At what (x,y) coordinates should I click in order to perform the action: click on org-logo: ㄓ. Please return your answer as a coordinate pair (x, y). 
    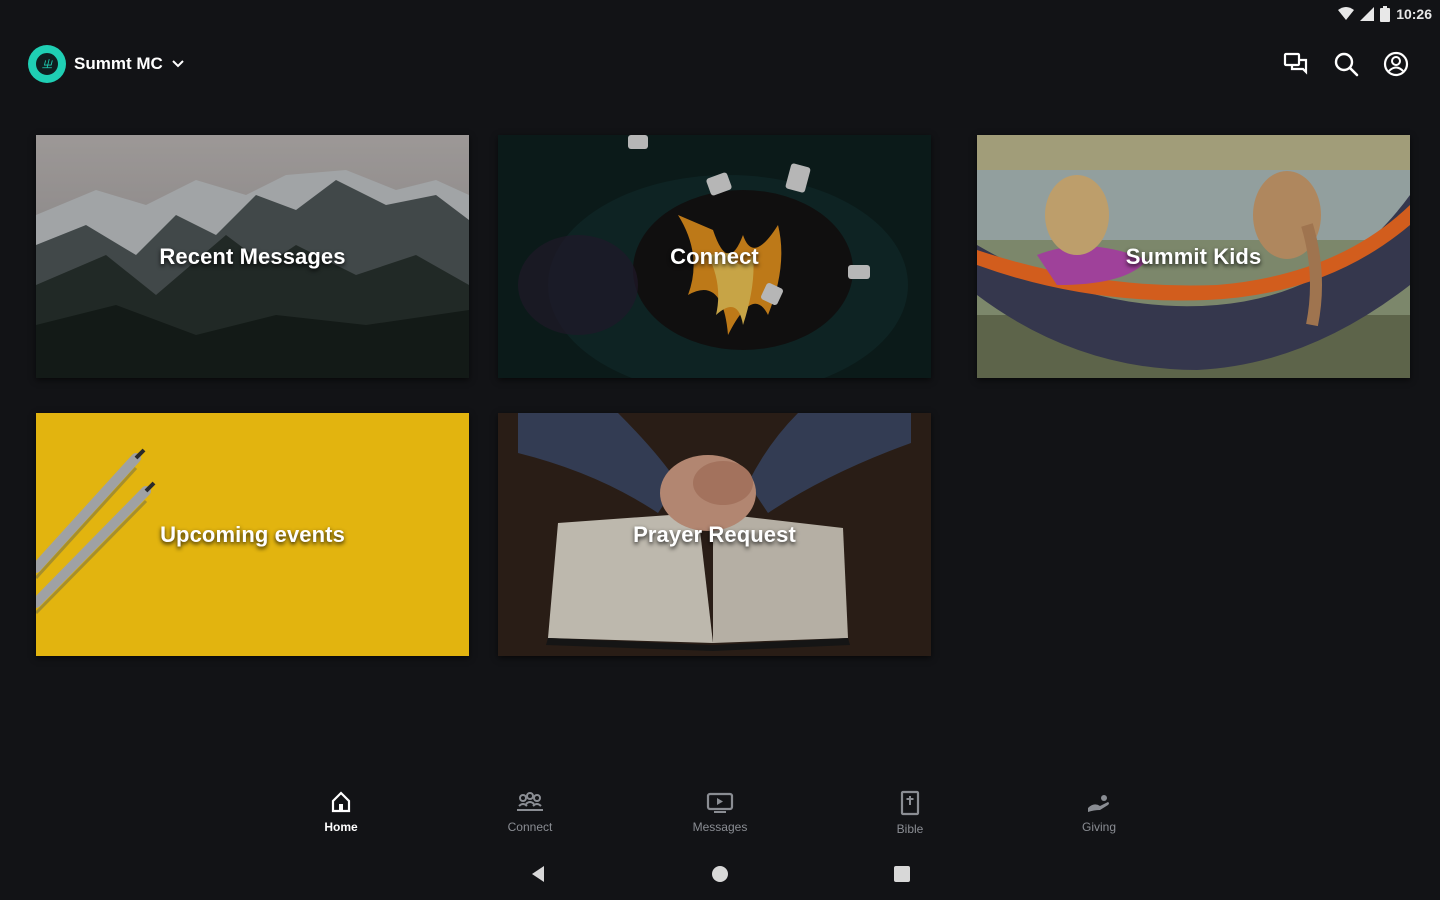
    Looking at the image, I should click on (47, 64).